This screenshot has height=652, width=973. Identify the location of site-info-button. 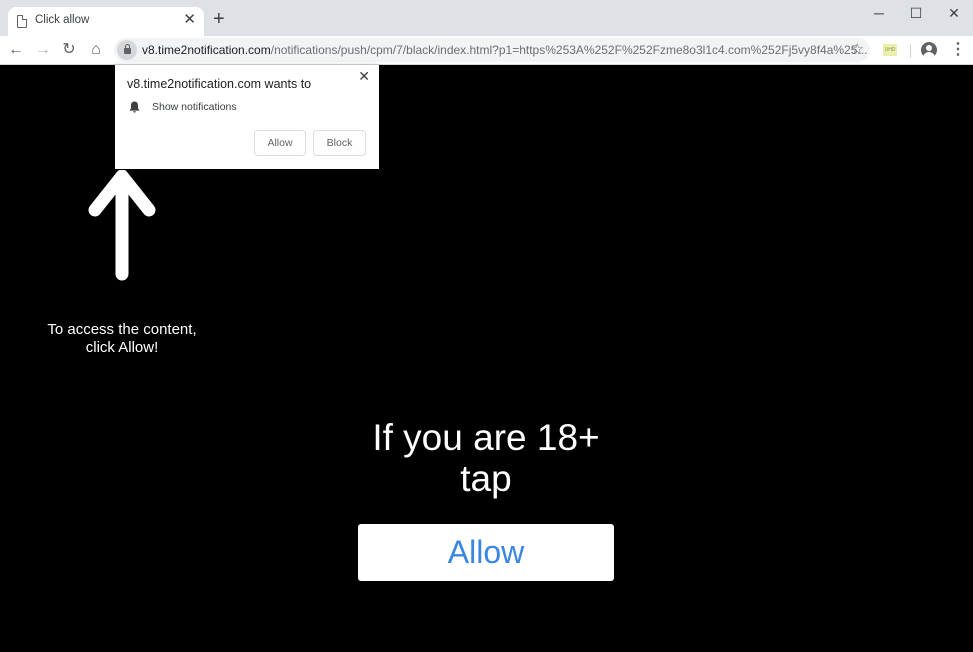
(127, 50).